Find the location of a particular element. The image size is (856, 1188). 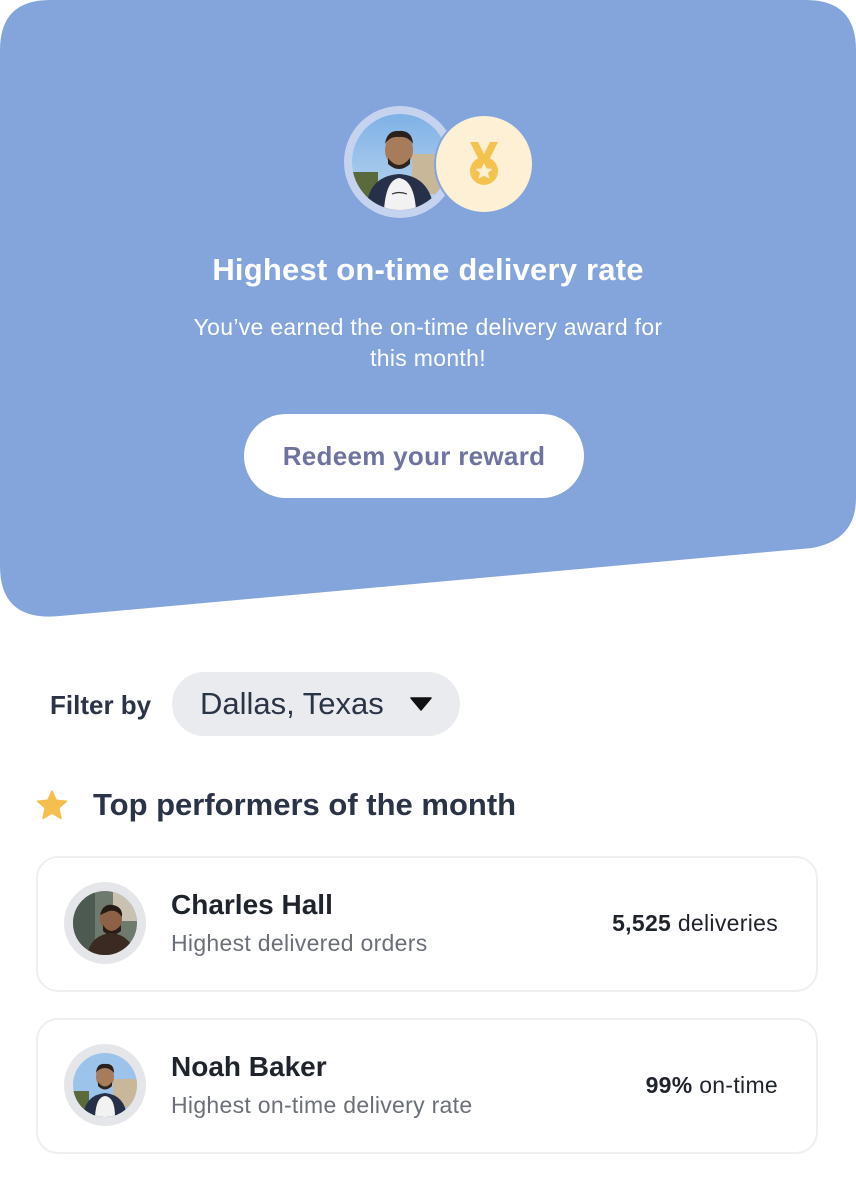

caret-down-icon is located at coordinates (421, 704).